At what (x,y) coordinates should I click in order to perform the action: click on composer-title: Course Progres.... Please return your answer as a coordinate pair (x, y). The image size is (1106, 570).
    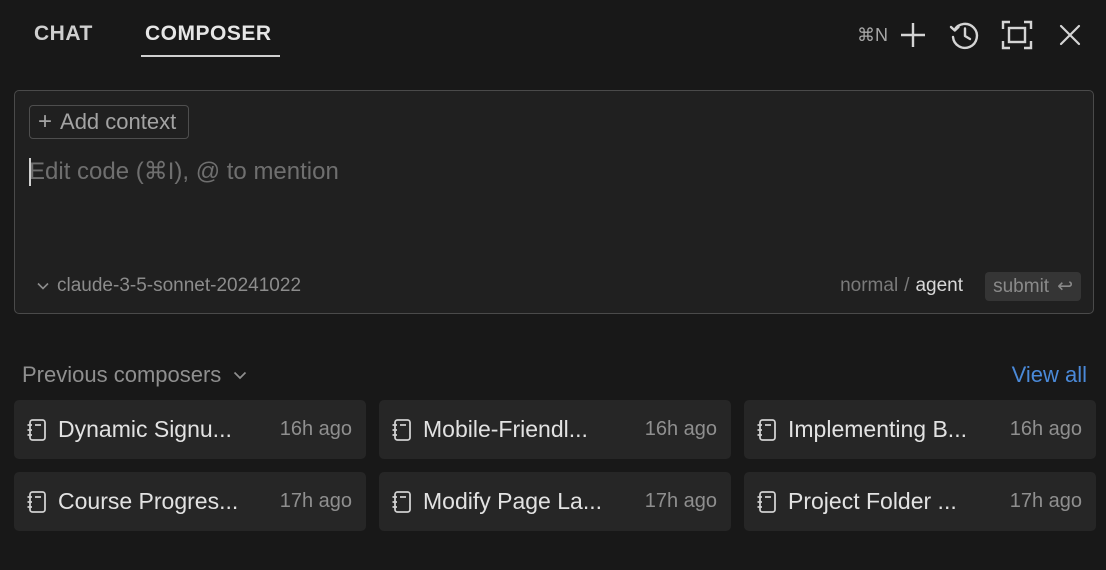
    Looking at the image, I should click on (148, 501).